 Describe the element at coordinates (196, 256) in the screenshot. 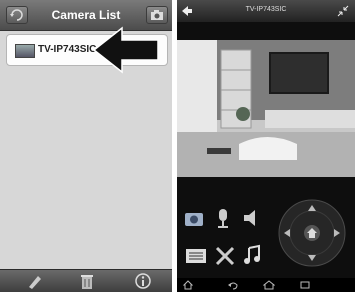

I see `list-icon` at that location.